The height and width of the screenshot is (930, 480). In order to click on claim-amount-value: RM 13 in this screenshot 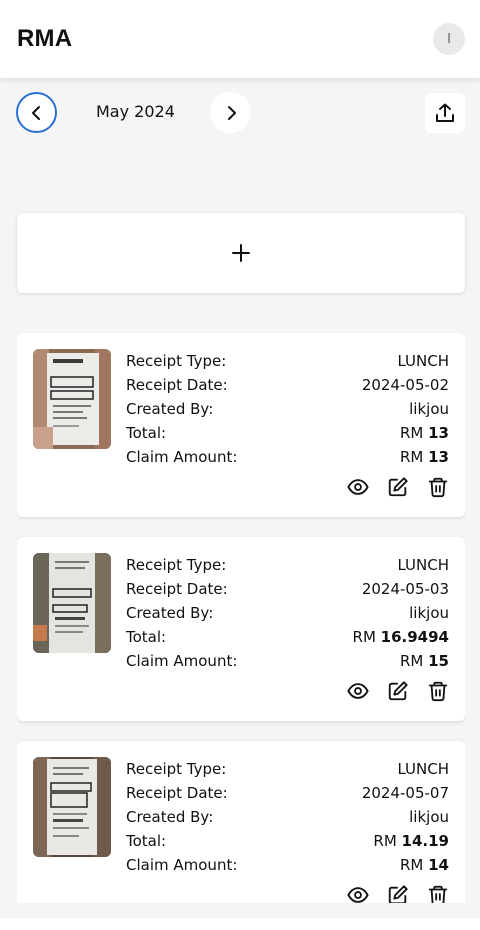, I will do `click(424, 457)`.